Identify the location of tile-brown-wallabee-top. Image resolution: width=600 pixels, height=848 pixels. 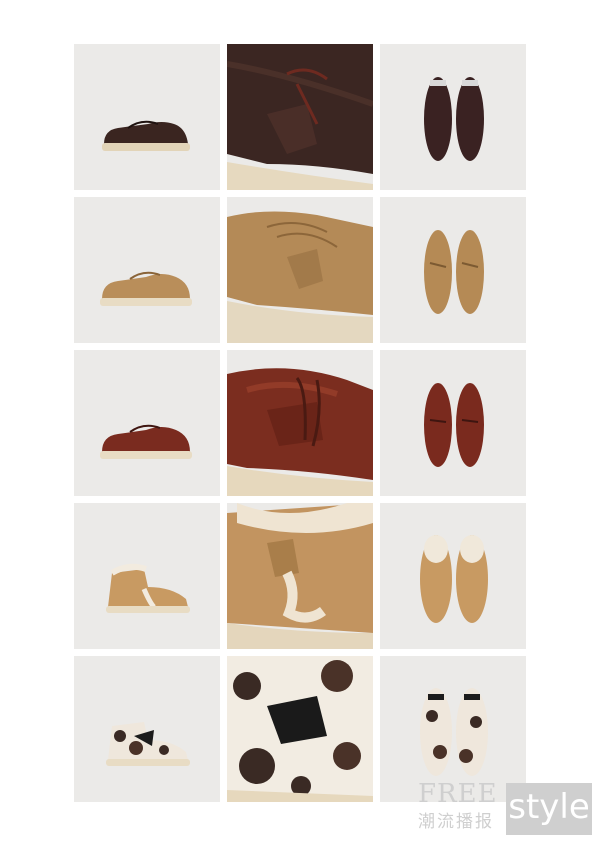
(453, 117).